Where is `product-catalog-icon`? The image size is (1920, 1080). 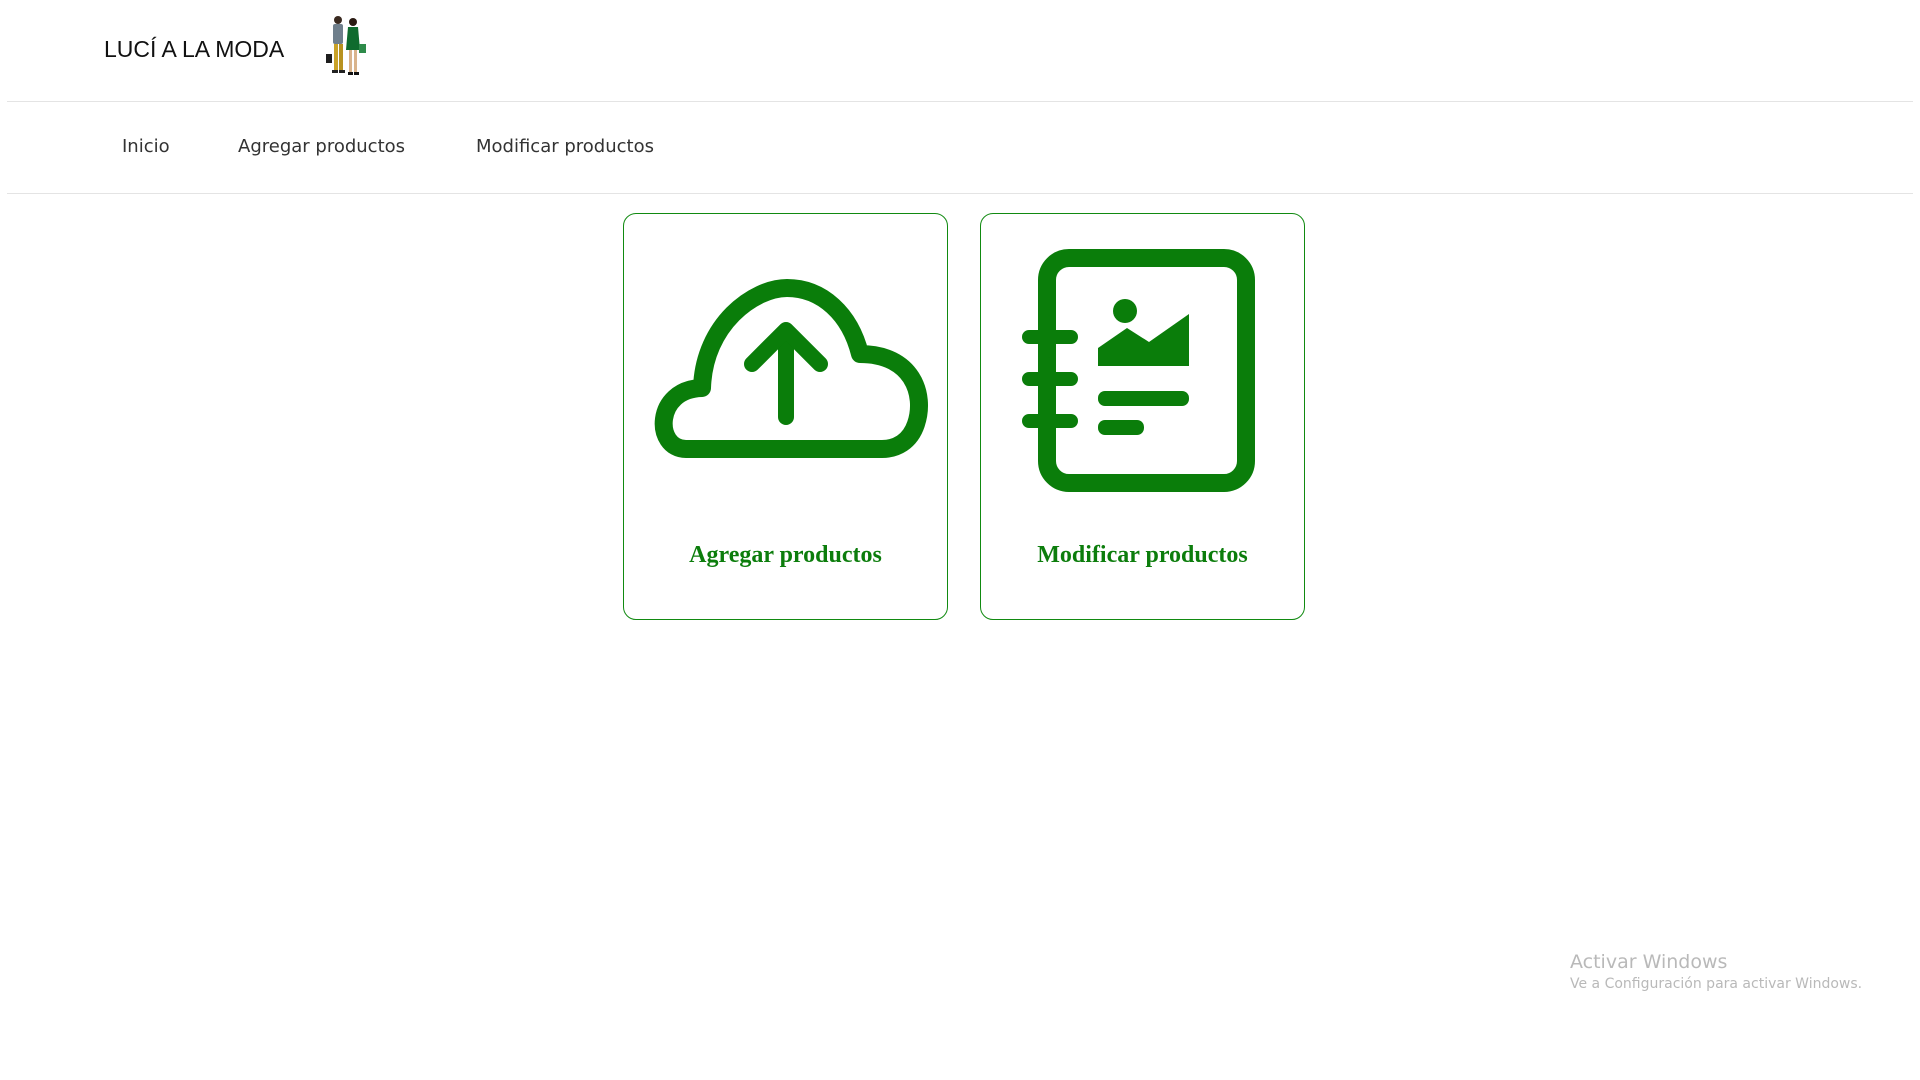
product-catalog-icon is located at coordinates (1138, 370).